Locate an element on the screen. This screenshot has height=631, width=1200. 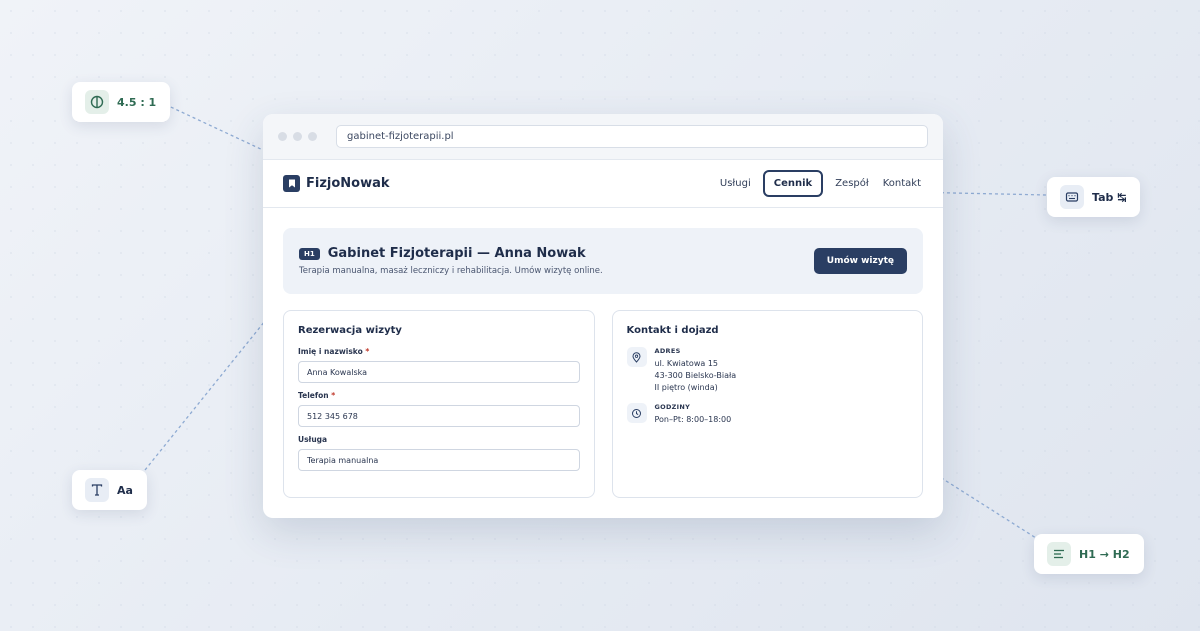
nav-item-uslugi: Usługi is located at coordinates (735, 183).